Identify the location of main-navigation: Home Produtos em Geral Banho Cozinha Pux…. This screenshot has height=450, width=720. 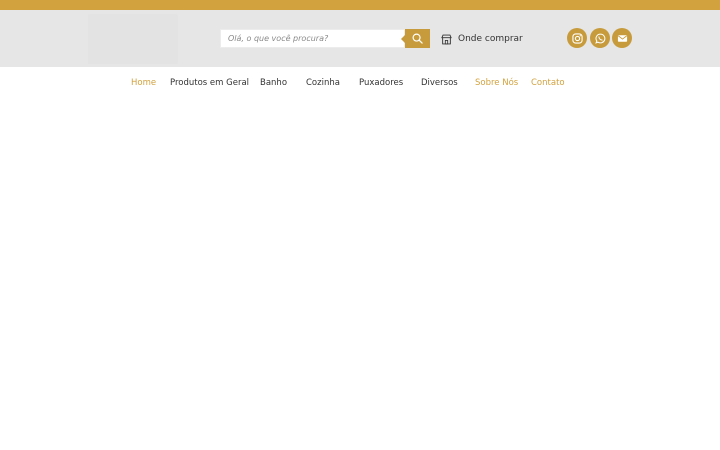
(360, 83).